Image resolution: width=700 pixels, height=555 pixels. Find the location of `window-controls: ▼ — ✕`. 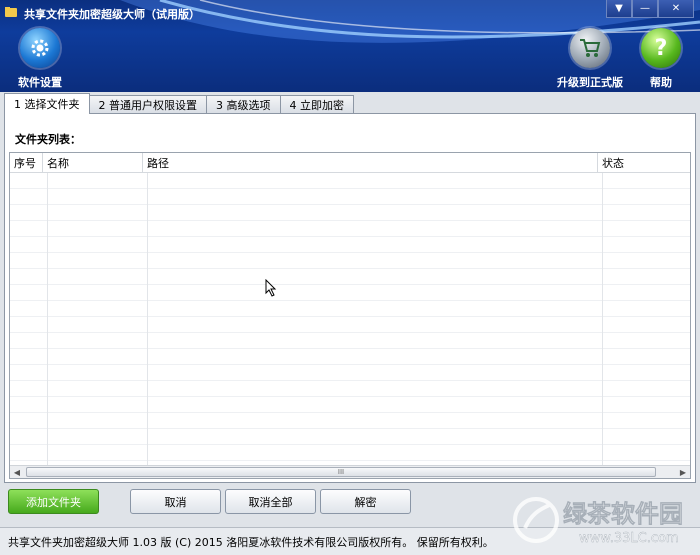

window-controls: ▼ — ✕ is located at coordinates (650, 9).